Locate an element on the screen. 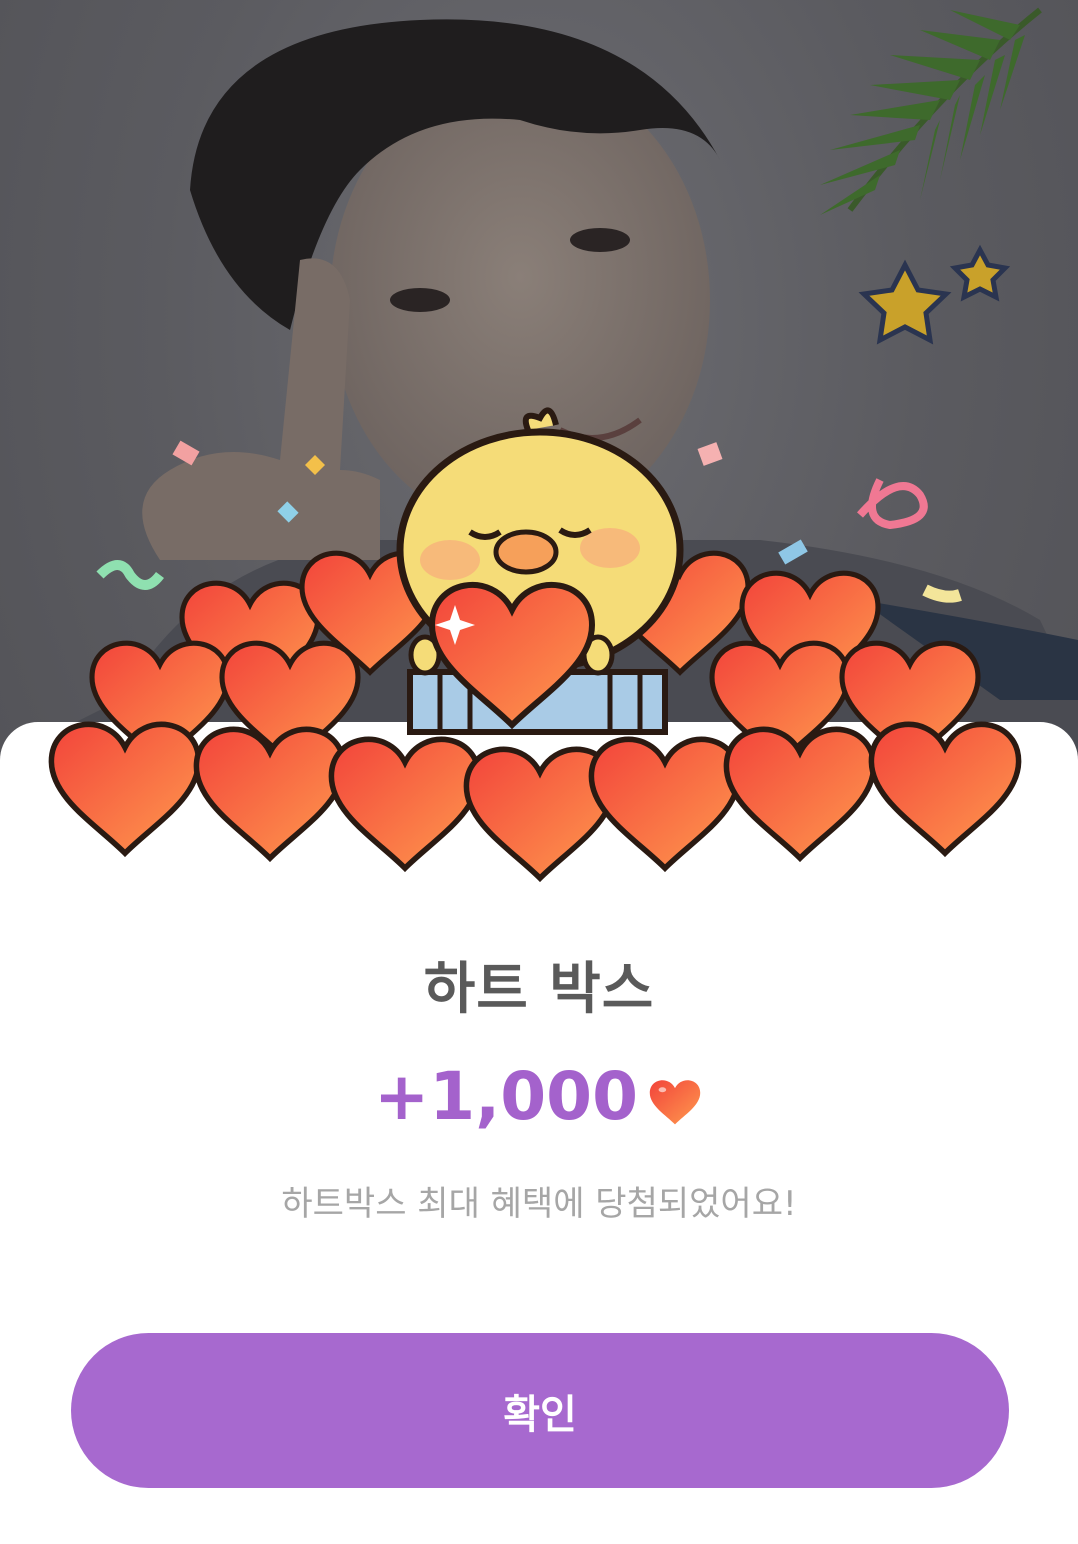  confirm-button-label: 확인 is located at coordinates (540, 1414).